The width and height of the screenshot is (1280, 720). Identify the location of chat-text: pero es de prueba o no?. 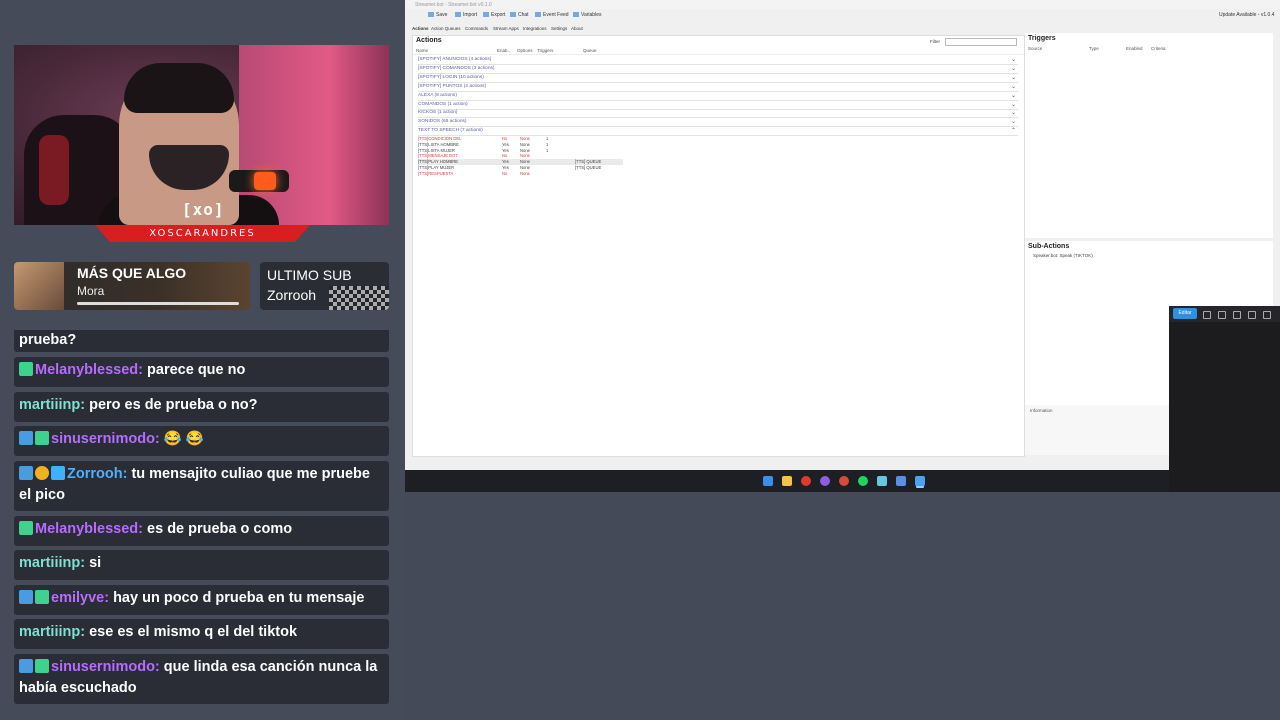
(173, 405).